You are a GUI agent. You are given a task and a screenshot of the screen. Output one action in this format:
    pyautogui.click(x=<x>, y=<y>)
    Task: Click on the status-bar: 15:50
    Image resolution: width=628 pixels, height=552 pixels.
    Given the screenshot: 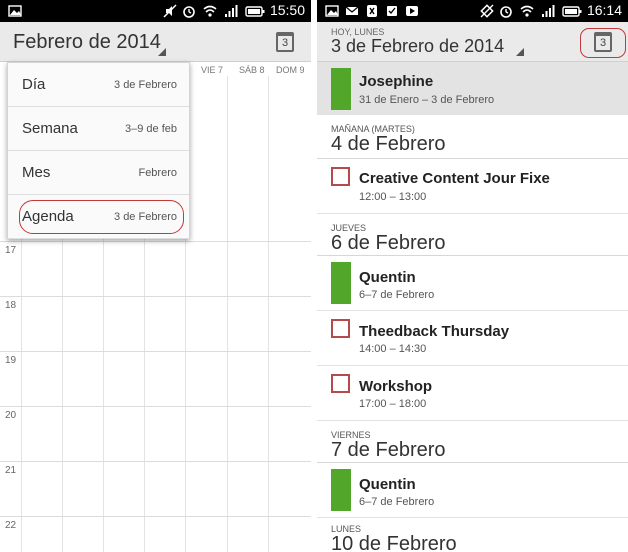 What is the action you would take?
    pyautogui.click(x=155, y=11)
    